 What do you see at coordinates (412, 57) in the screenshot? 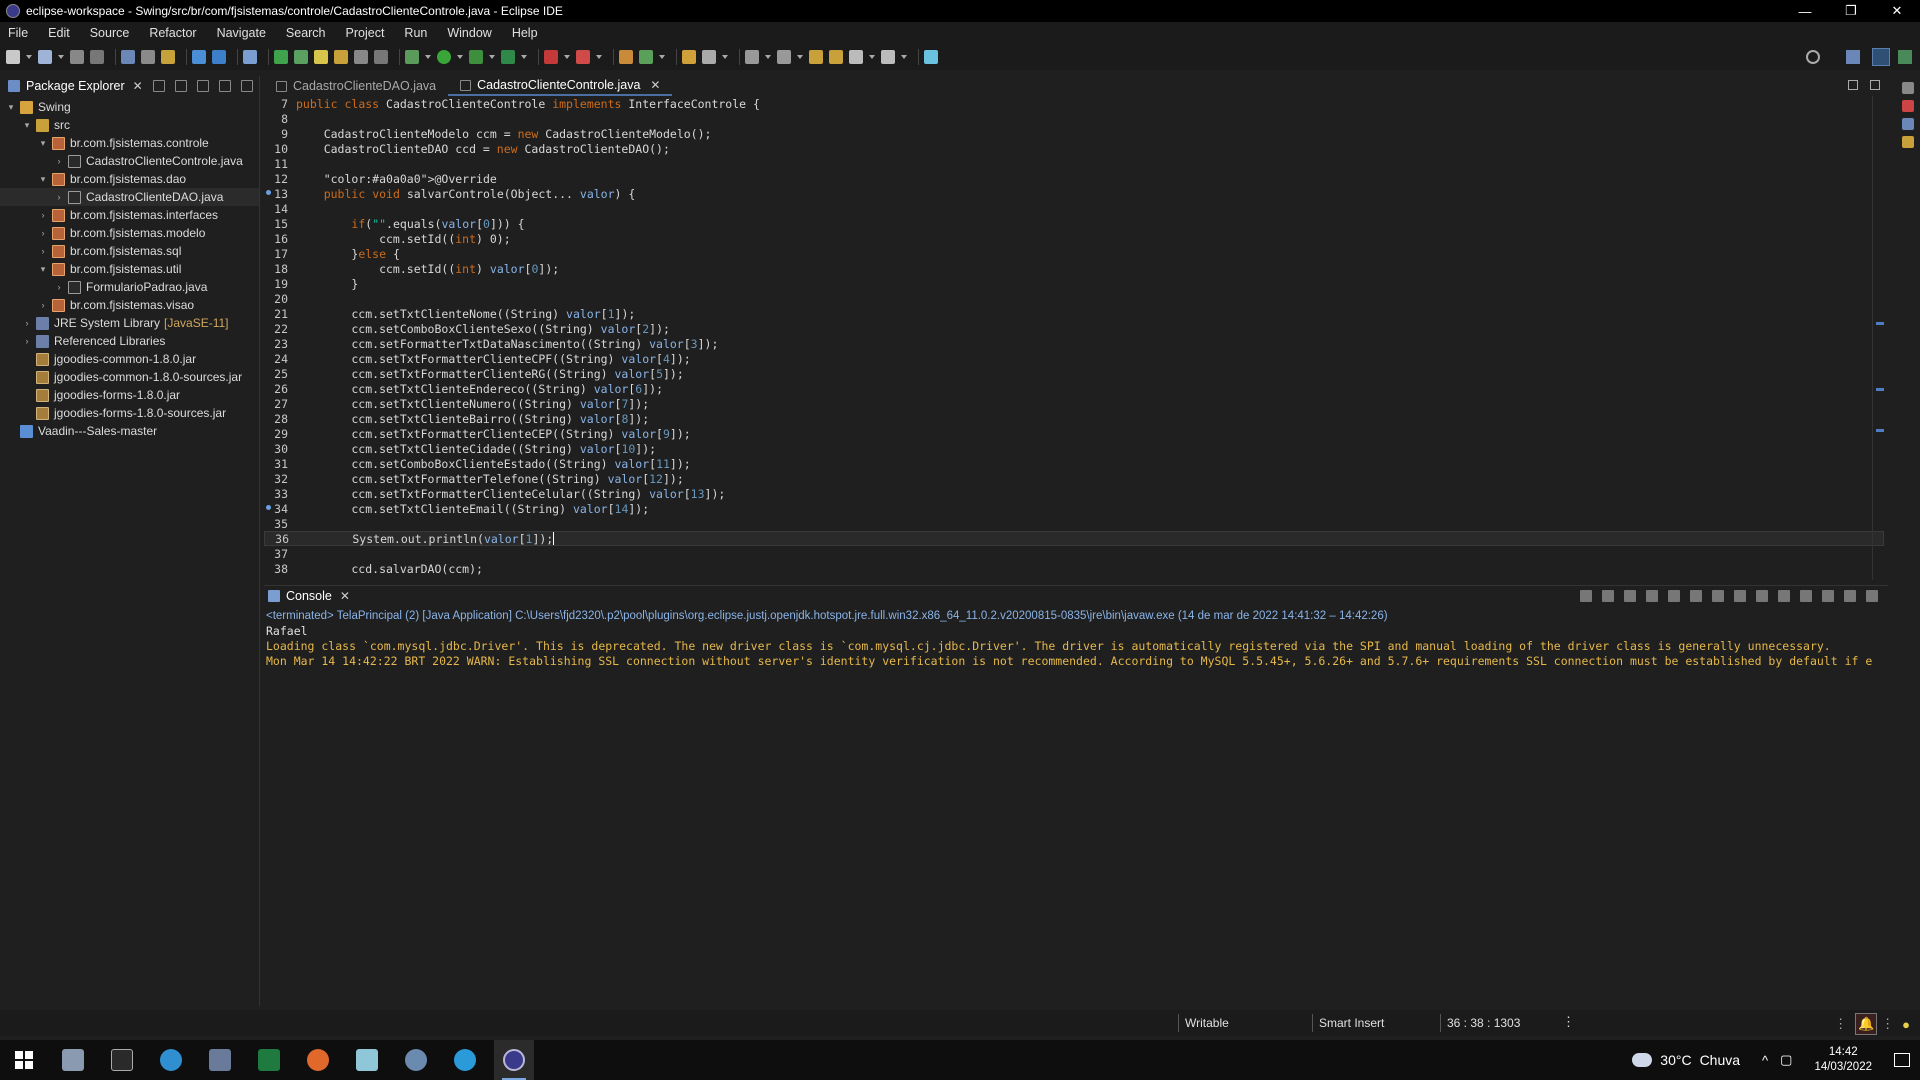
I see `debug-run-icon` at bounding box center [412, 57].